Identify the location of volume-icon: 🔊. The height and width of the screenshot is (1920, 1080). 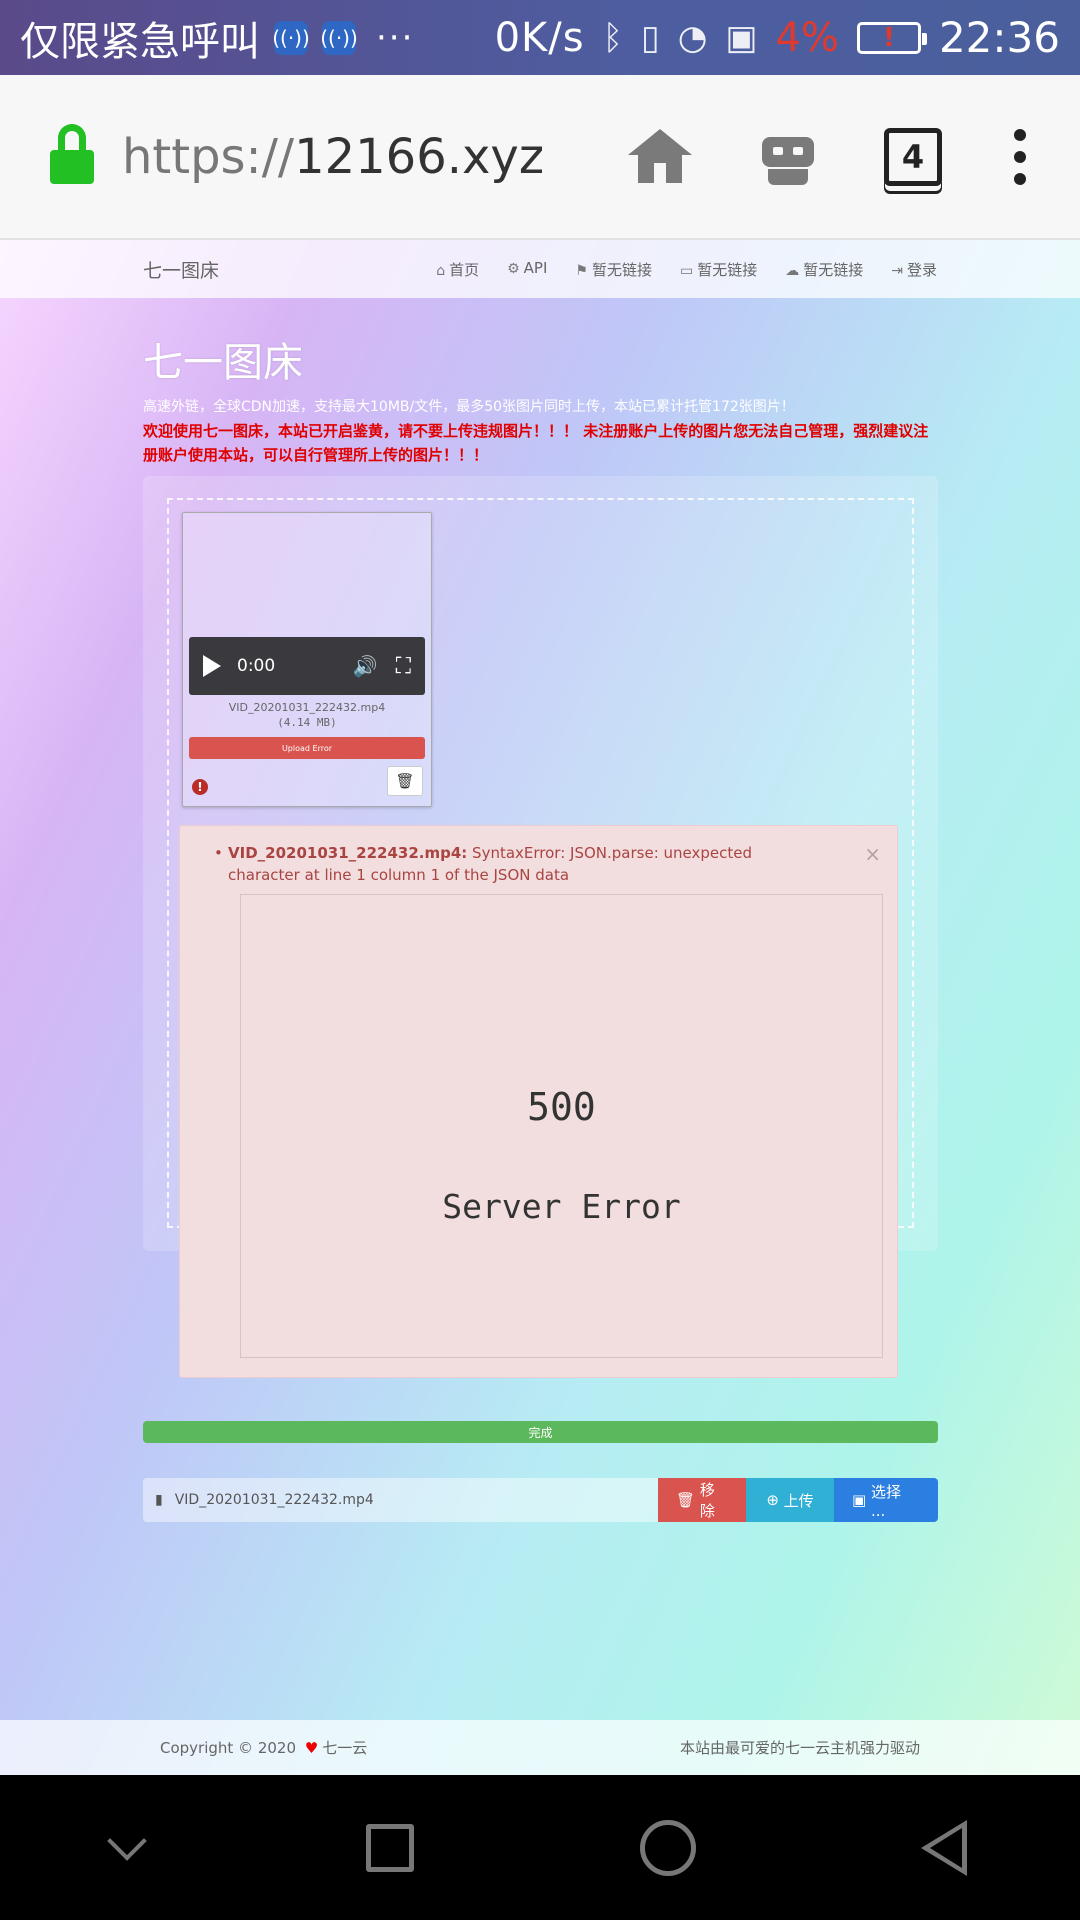
(365, 666).